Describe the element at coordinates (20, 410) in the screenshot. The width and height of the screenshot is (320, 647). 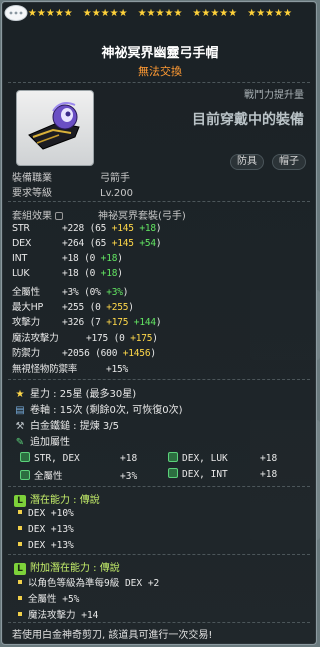
I see `scroll-icon: ▤` at that location.